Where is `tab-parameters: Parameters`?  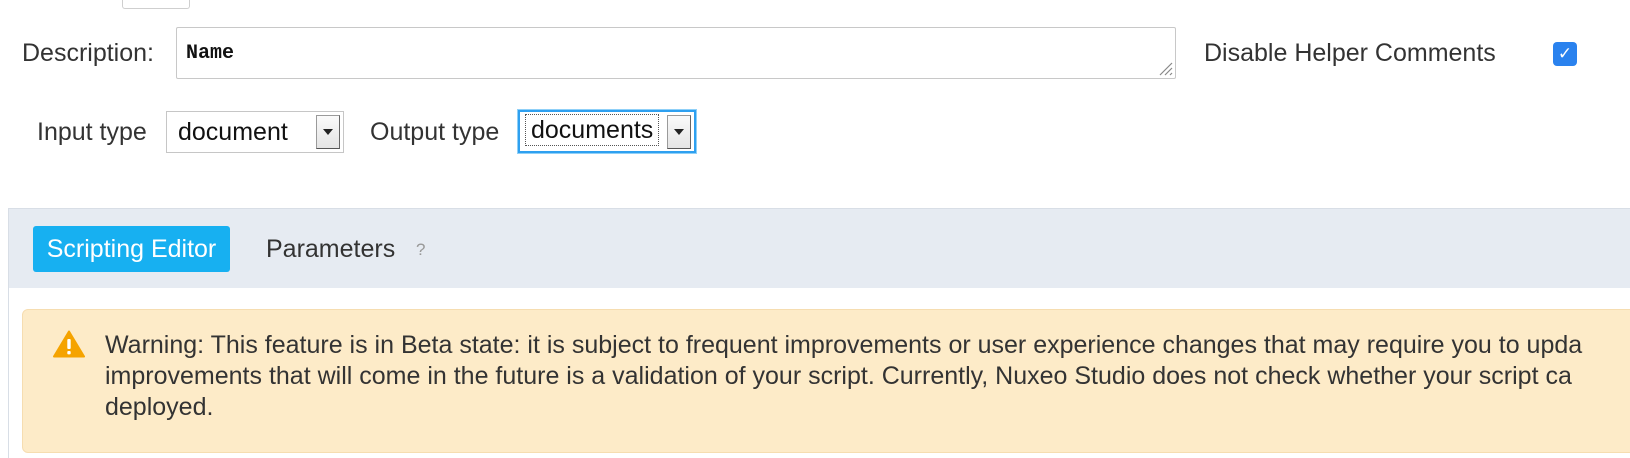
tab-parameters: Parameters is located at coordinates (330, 249).